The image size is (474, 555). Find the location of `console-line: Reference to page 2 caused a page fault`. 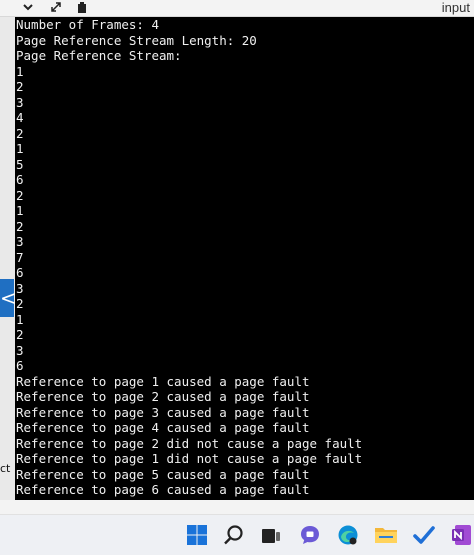

console-line: Reference to page 2 caused a page fault is located at coordinates (163, 396).